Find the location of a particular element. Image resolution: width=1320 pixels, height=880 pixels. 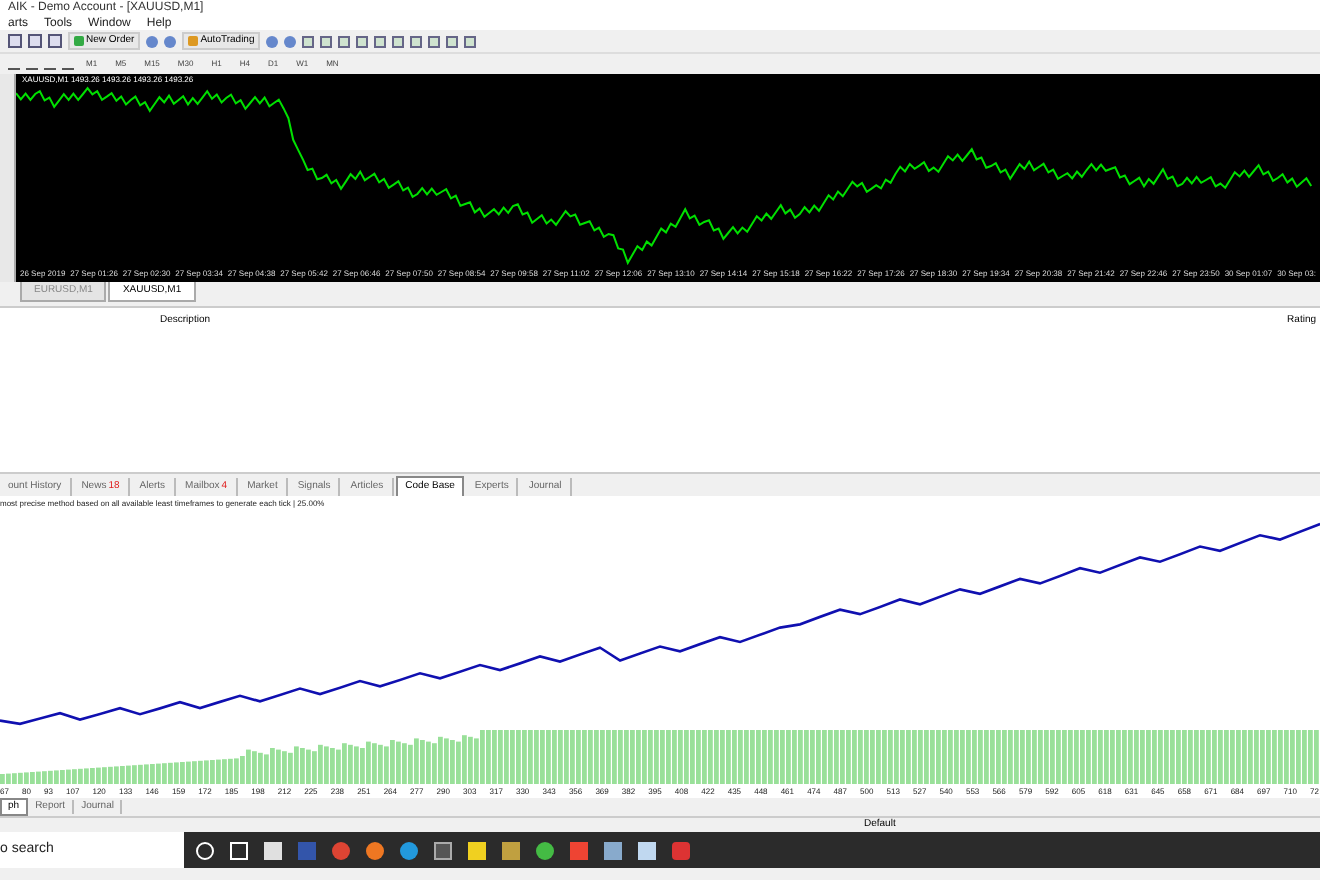

chart-scrollbar is located at coordinates (8, 178).